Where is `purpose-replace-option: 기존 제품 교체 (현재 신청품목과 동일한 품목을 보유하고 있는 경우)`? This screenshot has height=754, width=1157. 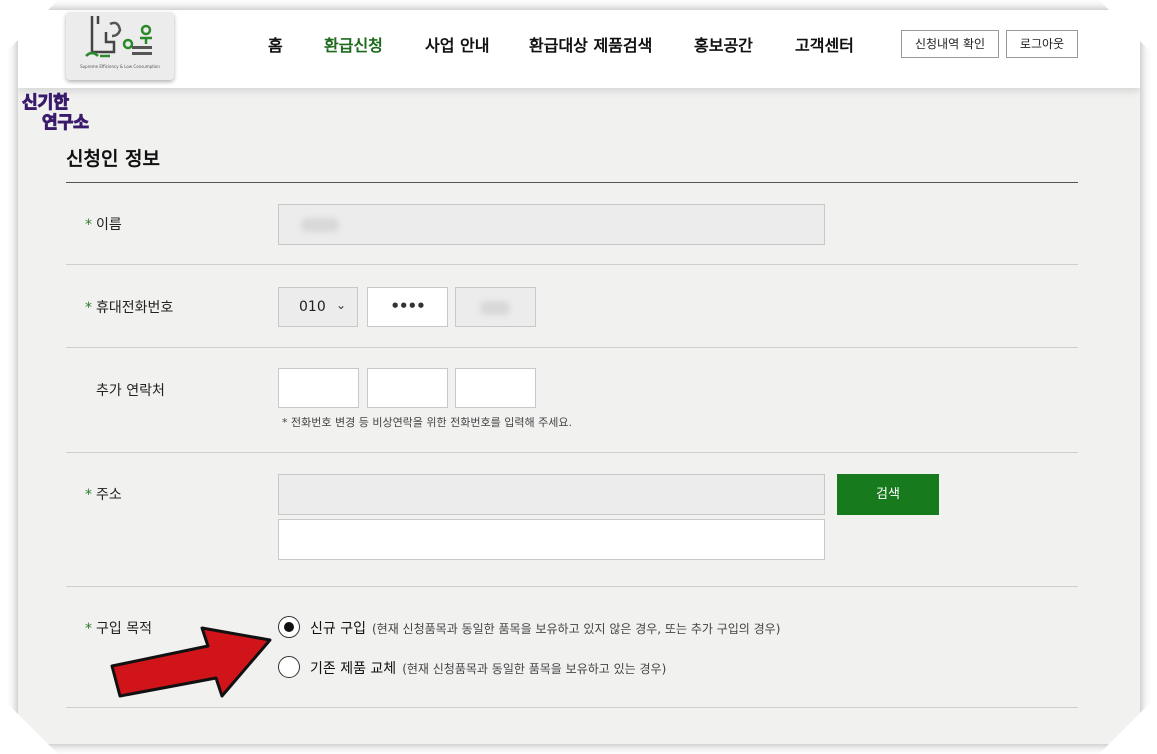
purpose-replace-option: 기존 제품 교체 (현재 신청품목과 동일한 품목을 보유하고 있는 경우) is located at coordinates (488, 668).